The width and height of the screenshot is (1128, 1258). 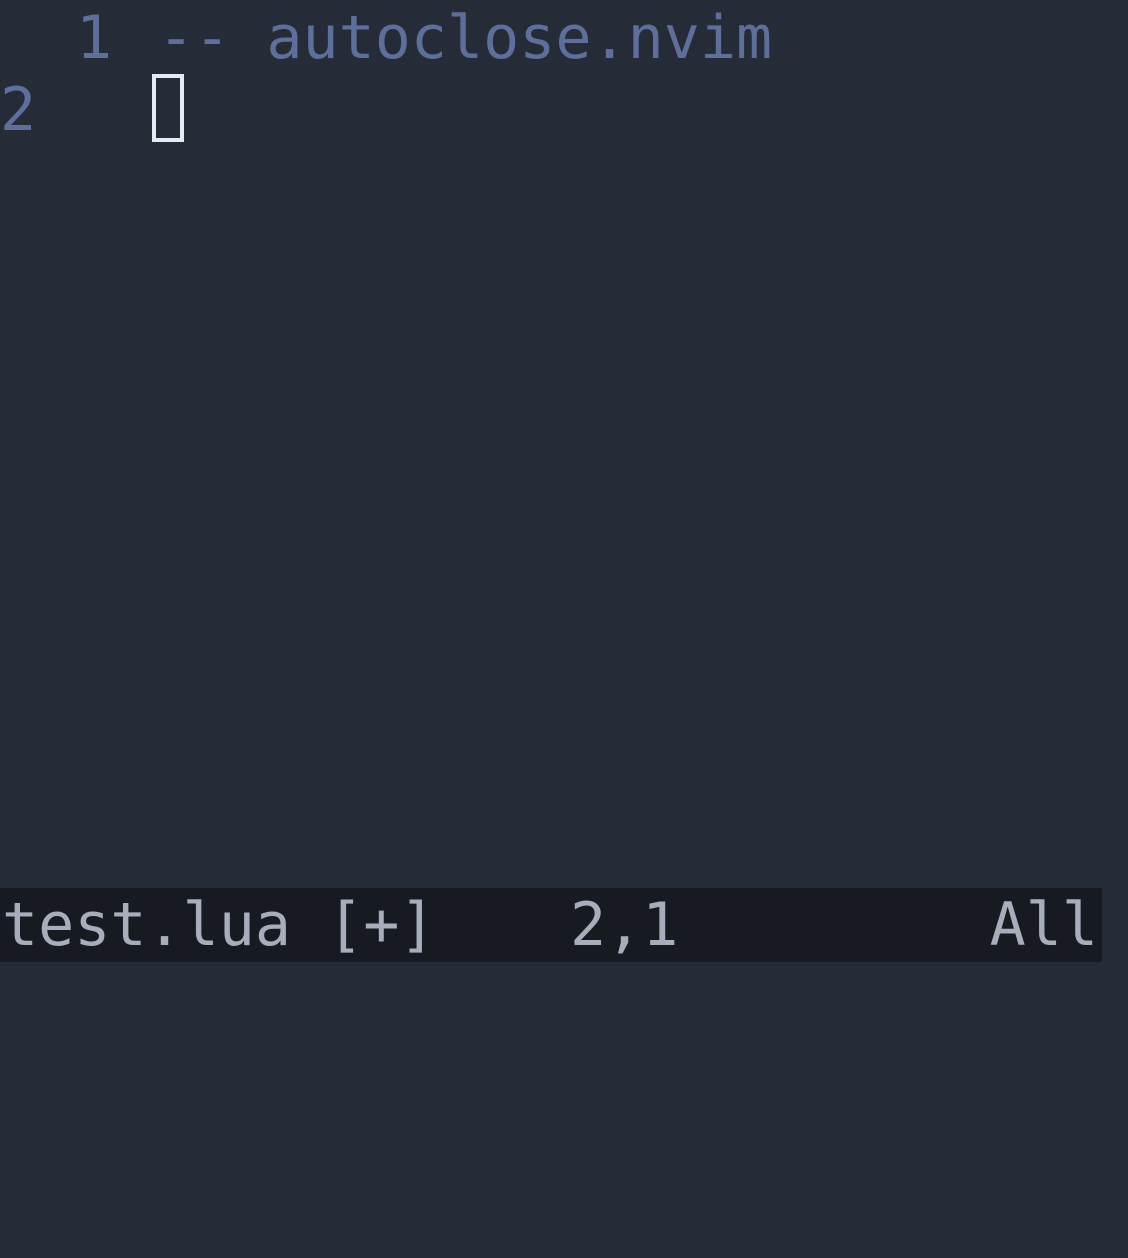 I want to click on text-cursor, so click(x=168, y=108).